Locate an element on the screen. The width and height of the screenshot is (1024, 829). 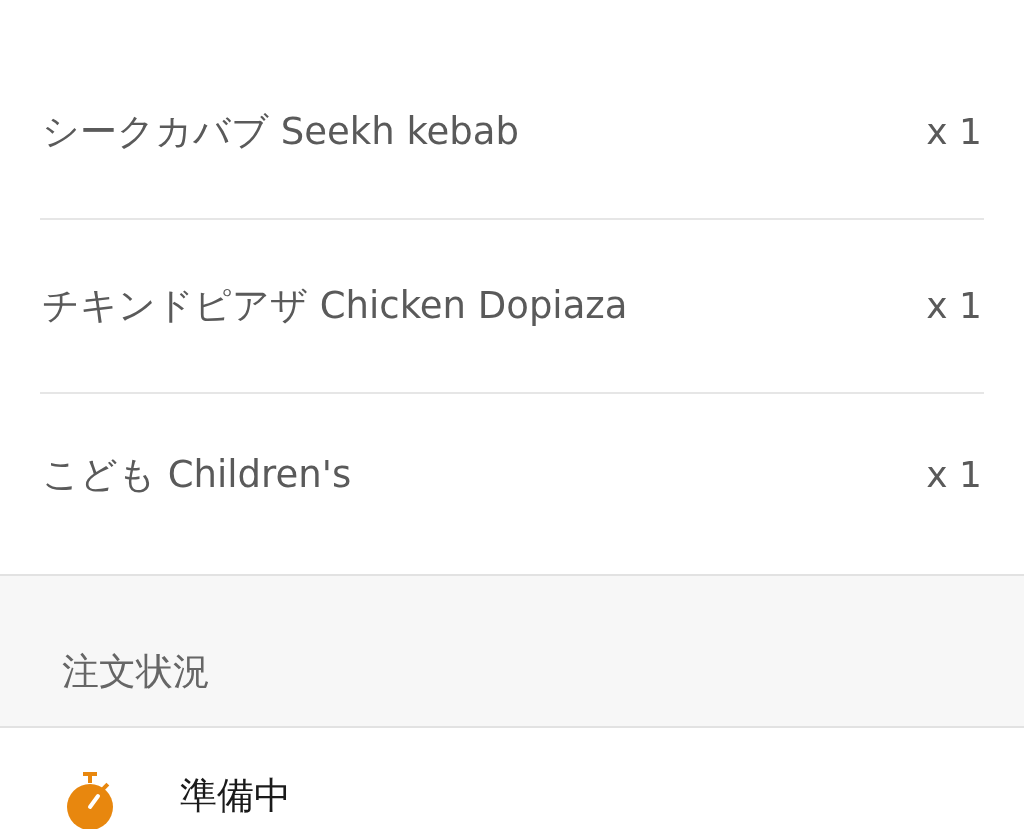
status-label: 準備中 is located at coordinates (235, 796).